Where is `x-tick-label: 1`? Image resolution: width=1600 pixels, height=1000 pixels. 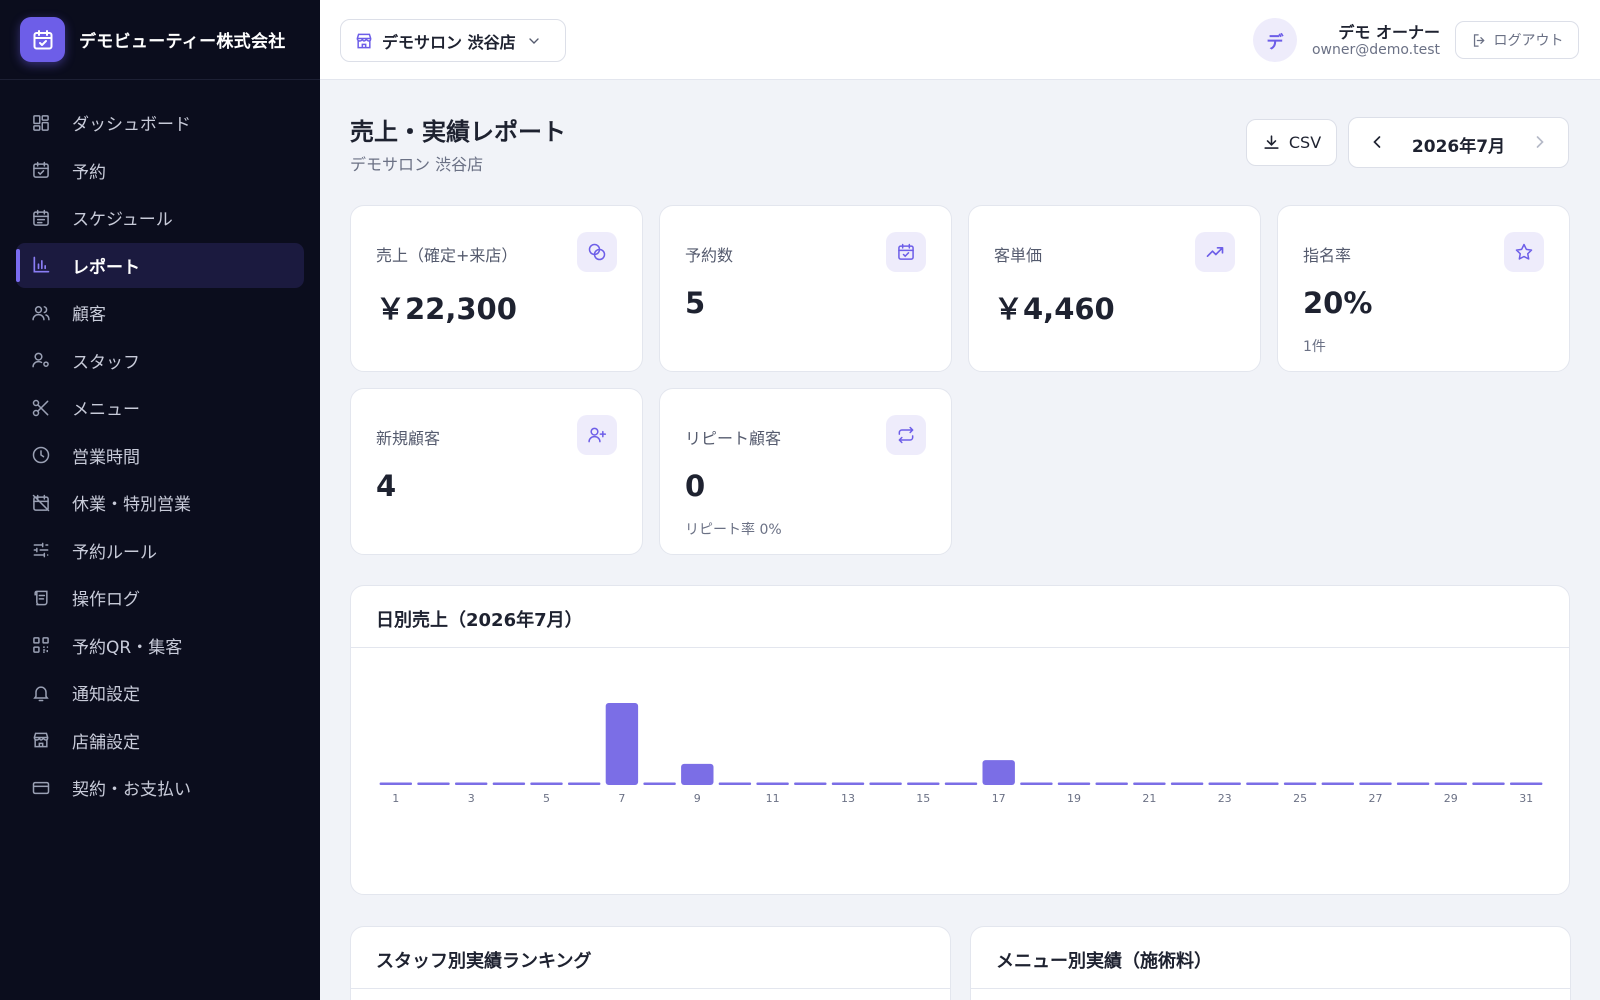
x-tick-label: 1 is located at coordinates (395, 798).